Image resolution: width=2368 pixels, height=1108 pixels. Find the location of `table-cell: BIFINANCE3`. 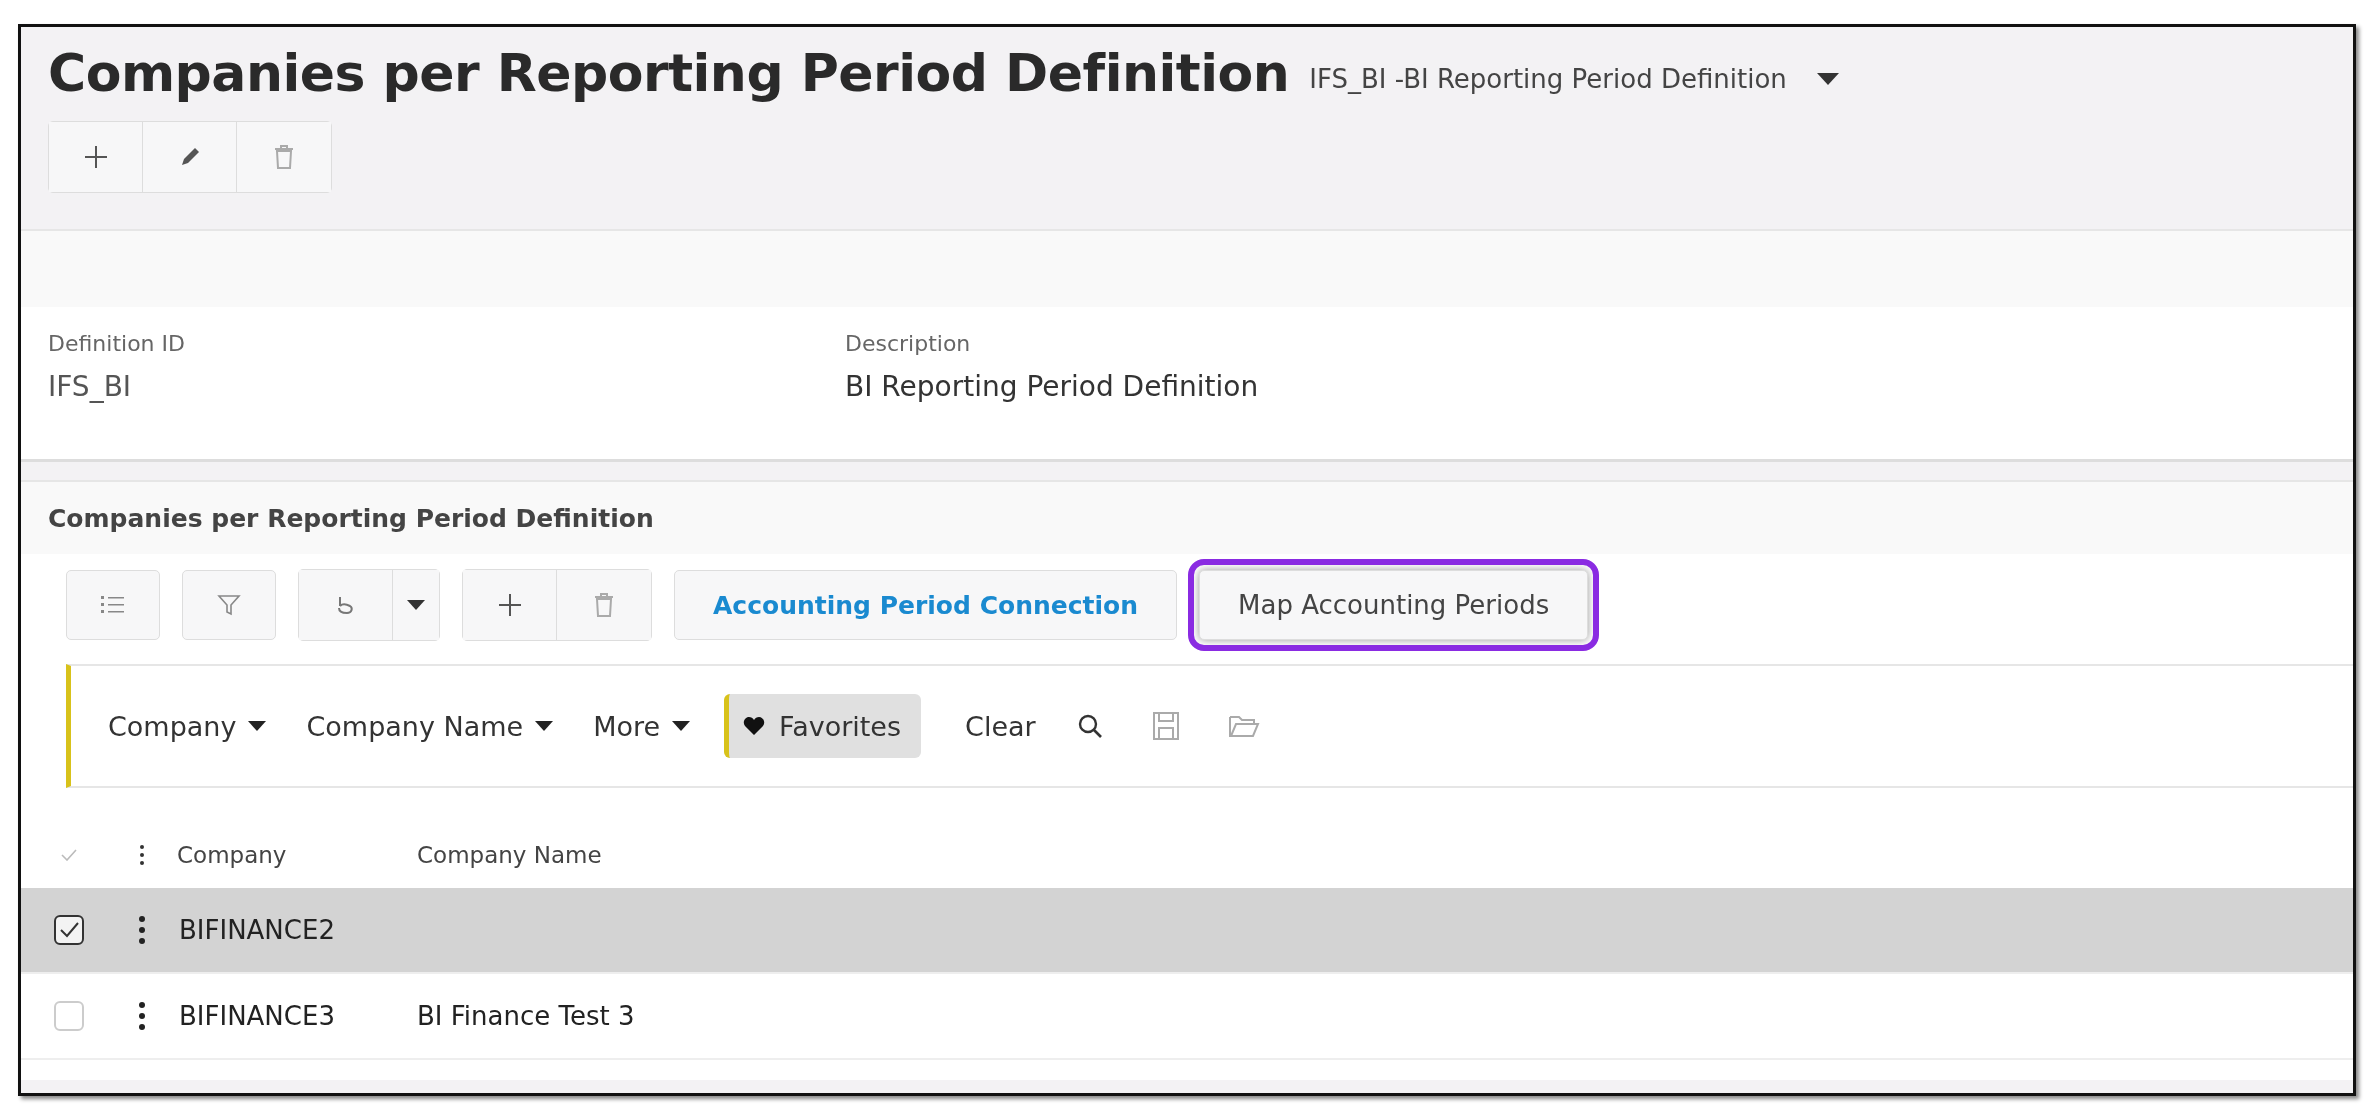

table-cell: BIFINANCE3 is located at coordinates (257, 1016).